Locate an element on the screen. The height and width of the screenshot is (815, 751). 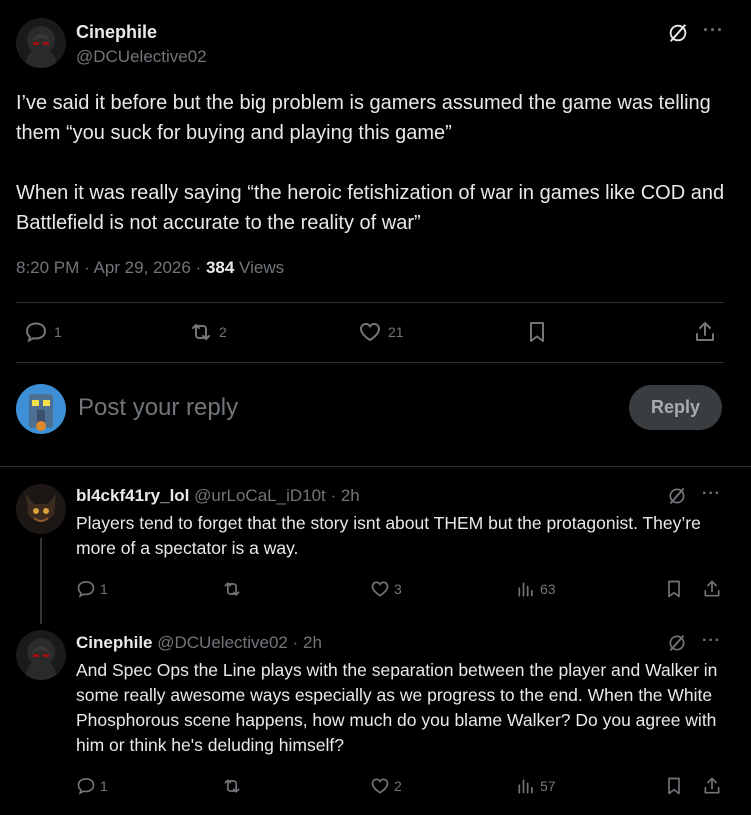
repost-action: 2 is located at coordinates (208, 332).